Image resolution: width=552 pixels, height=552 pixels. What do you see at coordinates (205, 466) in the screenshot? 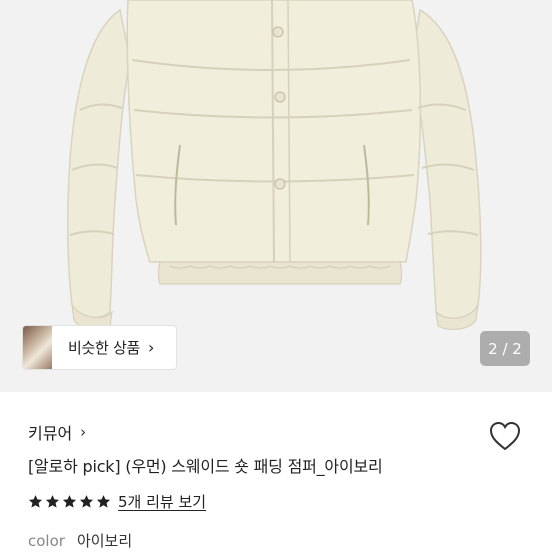
I see `product-title: [알로하 pick] (우먼) 스웨이드 숏 패딩 점퍼_아이보리` at bounding box center [205, 466].